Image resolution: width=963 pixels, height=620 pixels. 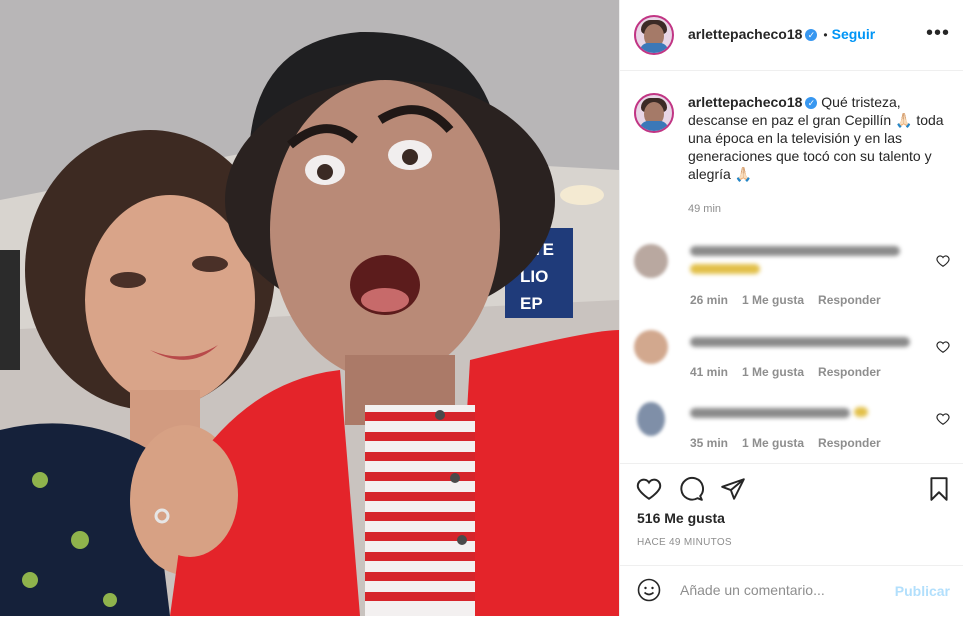 What do you see at coordinates (792, 432) in the screenshot?
I see `comment-item: 35 min 1 Me gusta Responder` at bounding box center [792, 432].